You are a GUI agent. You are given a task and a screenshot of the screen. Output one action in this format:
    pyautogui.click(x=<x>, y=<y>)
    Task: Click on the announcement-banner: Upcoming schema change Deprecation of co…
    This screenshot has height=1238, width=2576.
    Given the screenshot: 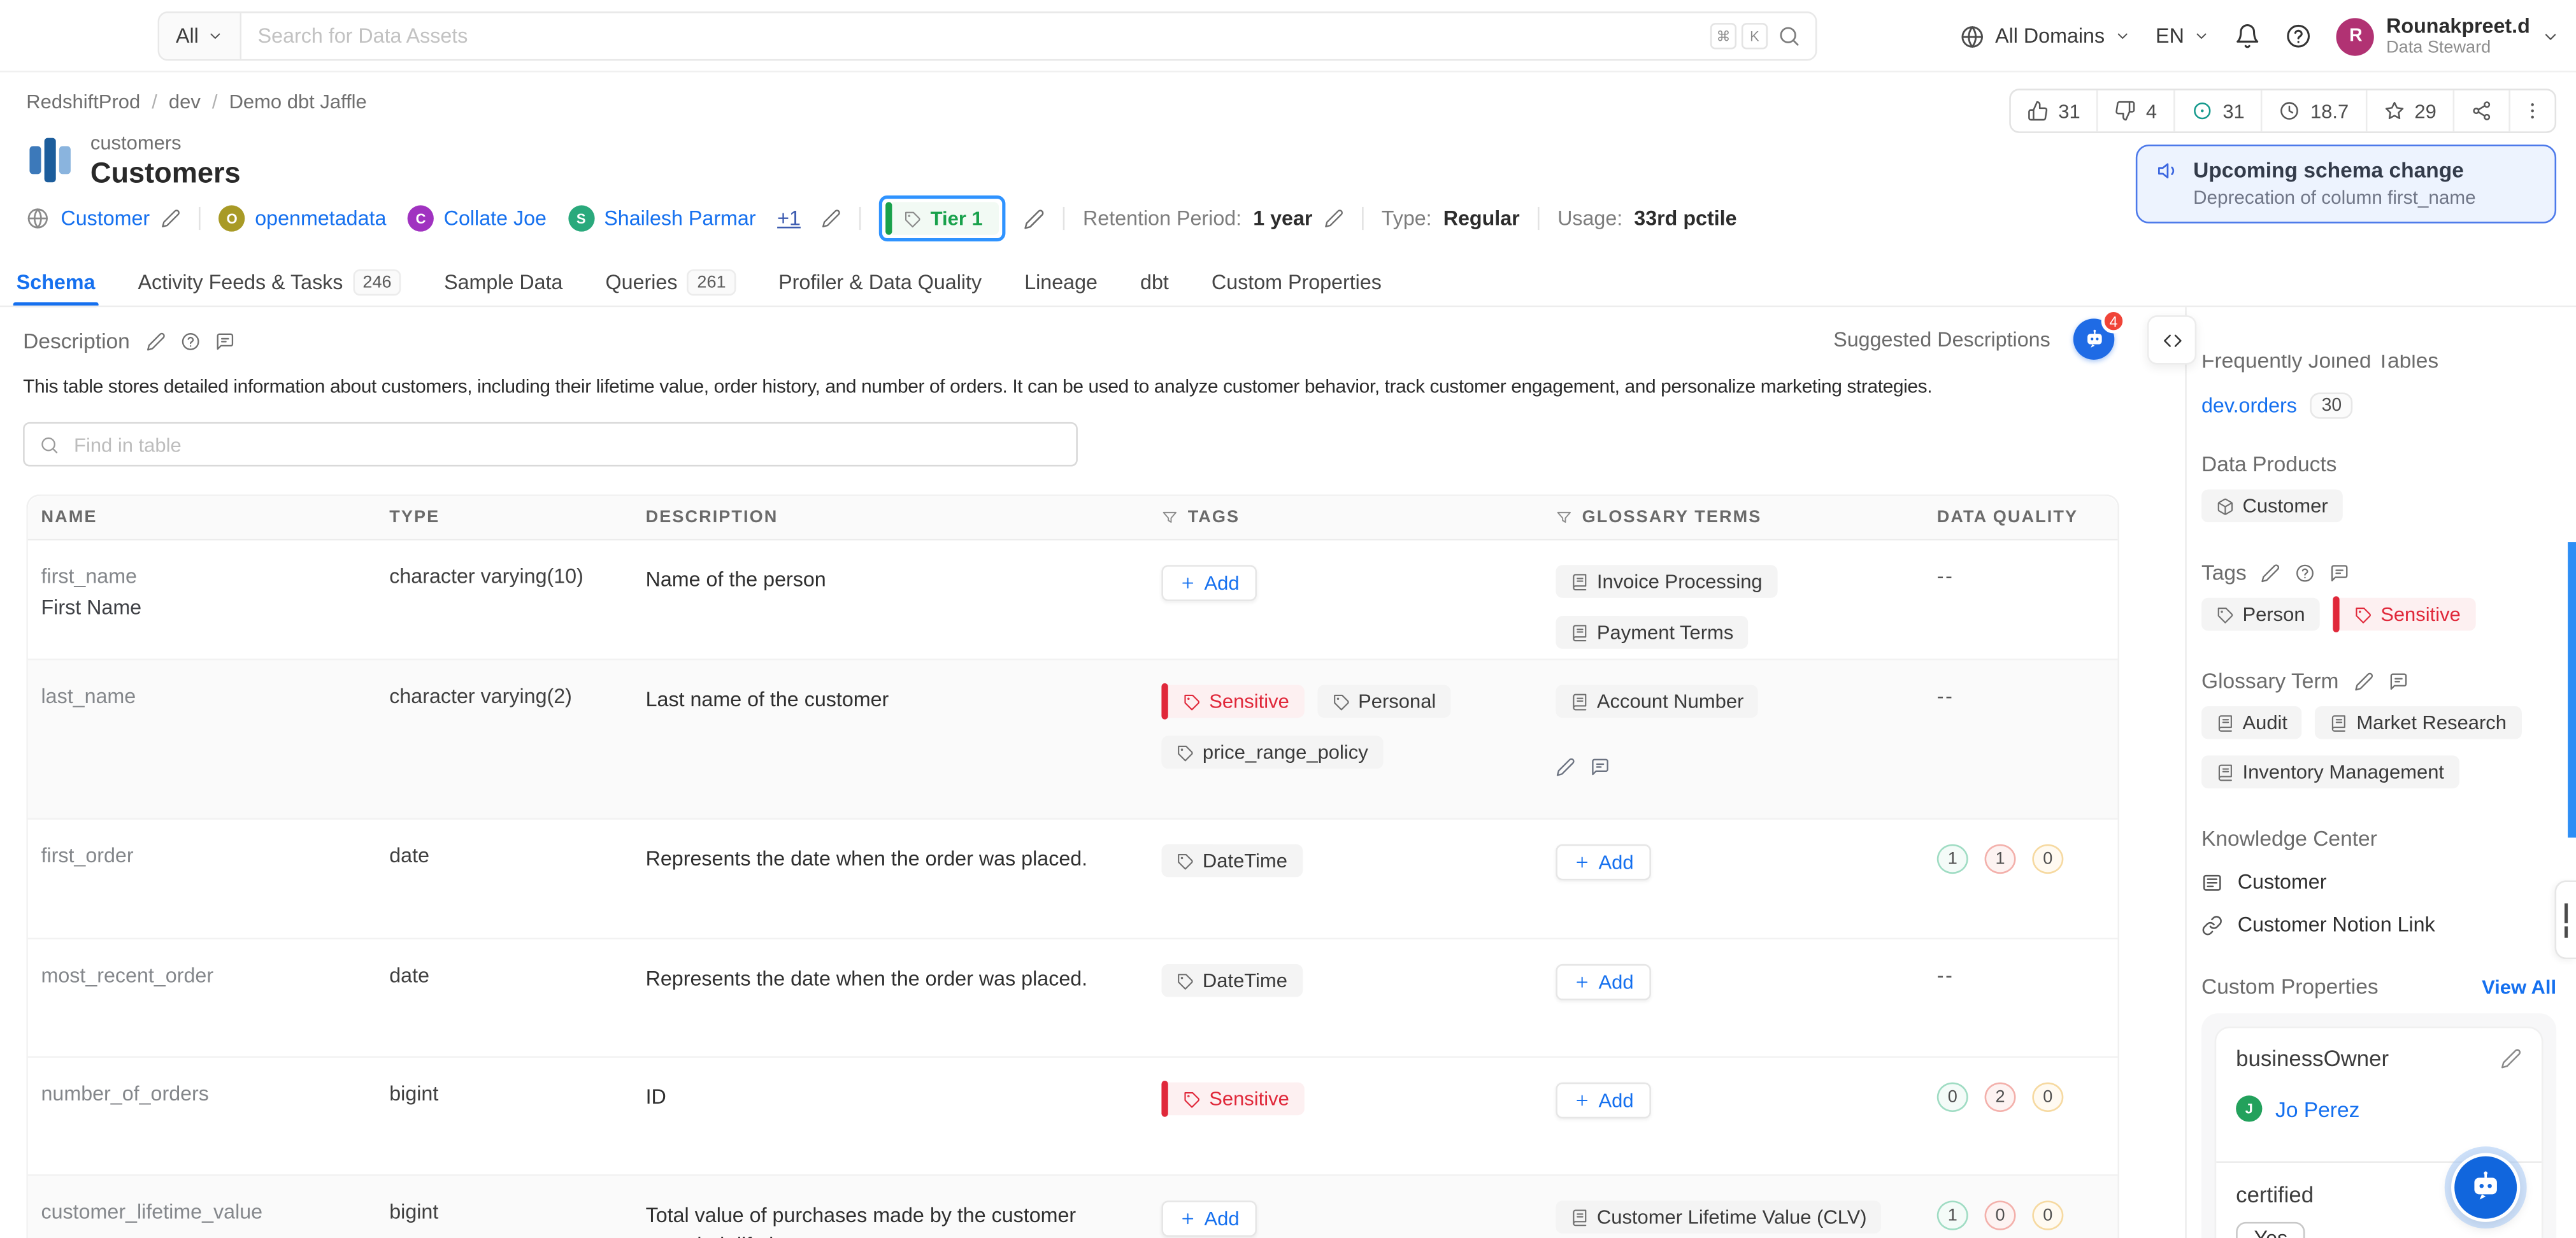 What is the action you would take?
    pyautogui.click(x=2346, y=184)
    